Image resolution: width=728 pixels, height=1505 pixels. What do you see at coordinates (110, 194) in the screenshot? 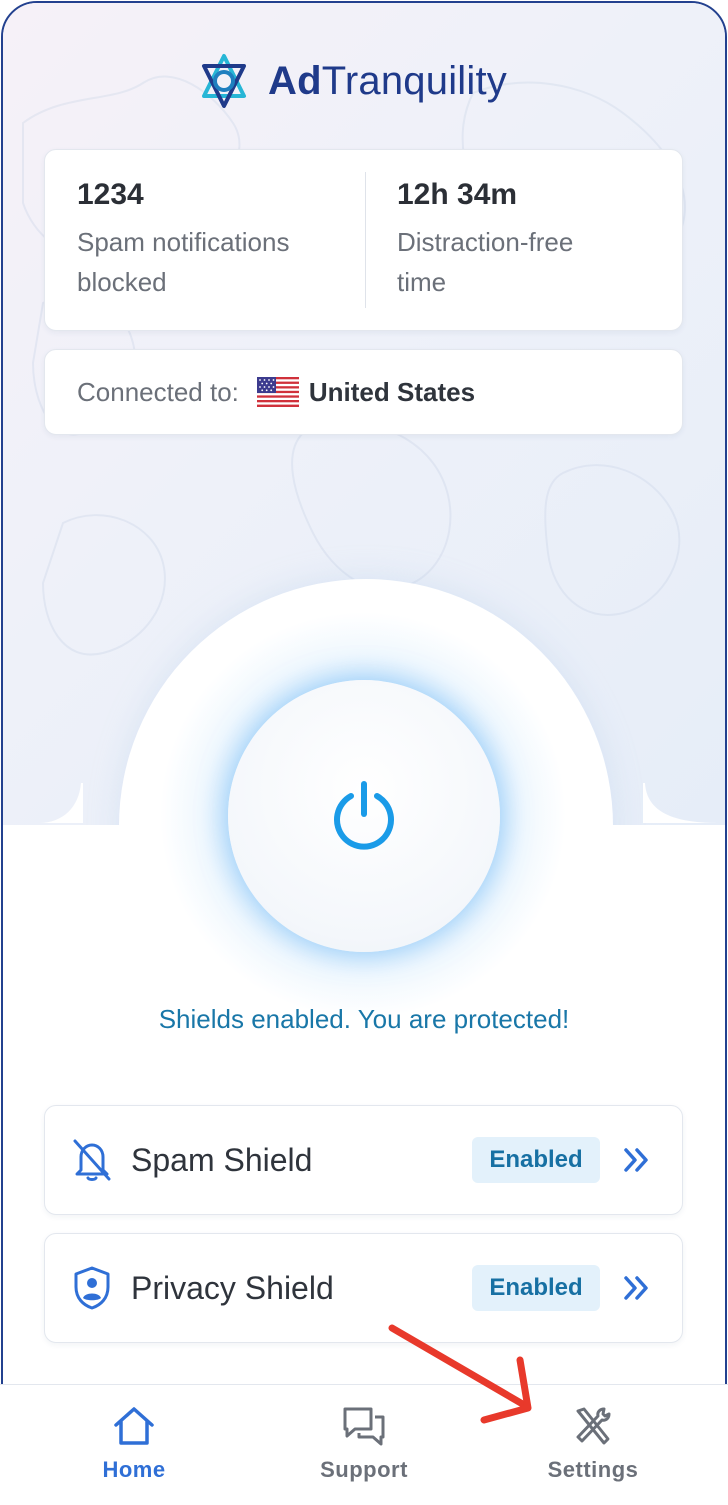
I see `stat-value: 1234` at bounding box center [110, 194].